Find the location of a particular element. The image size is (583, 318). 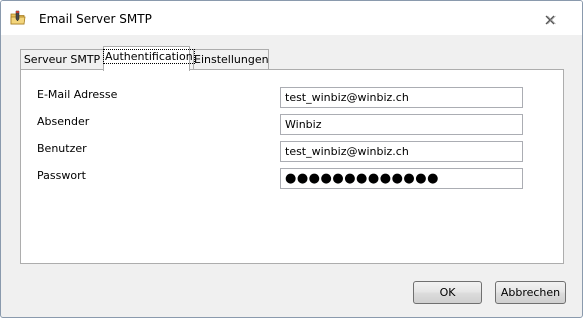

tab-serveur-smtp: Serveur SMTP is located at coordinates (62, 59).